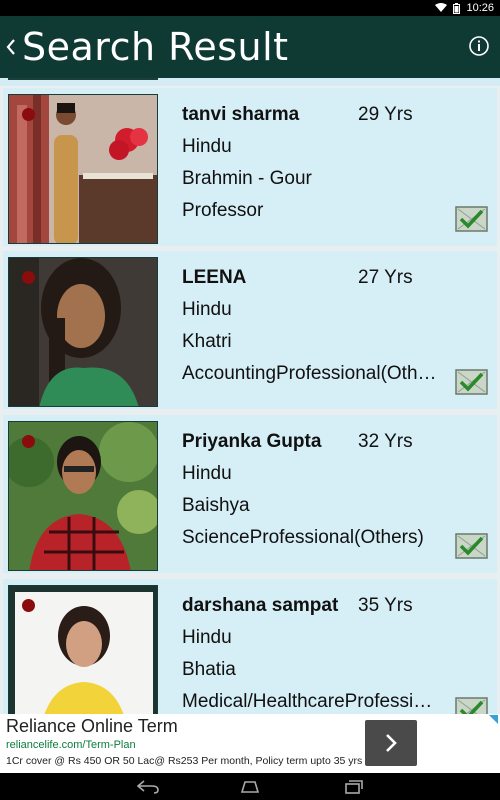 This screenshot has width=500, height=800. I want to click on page-title: Search Result, so click(155, 47).